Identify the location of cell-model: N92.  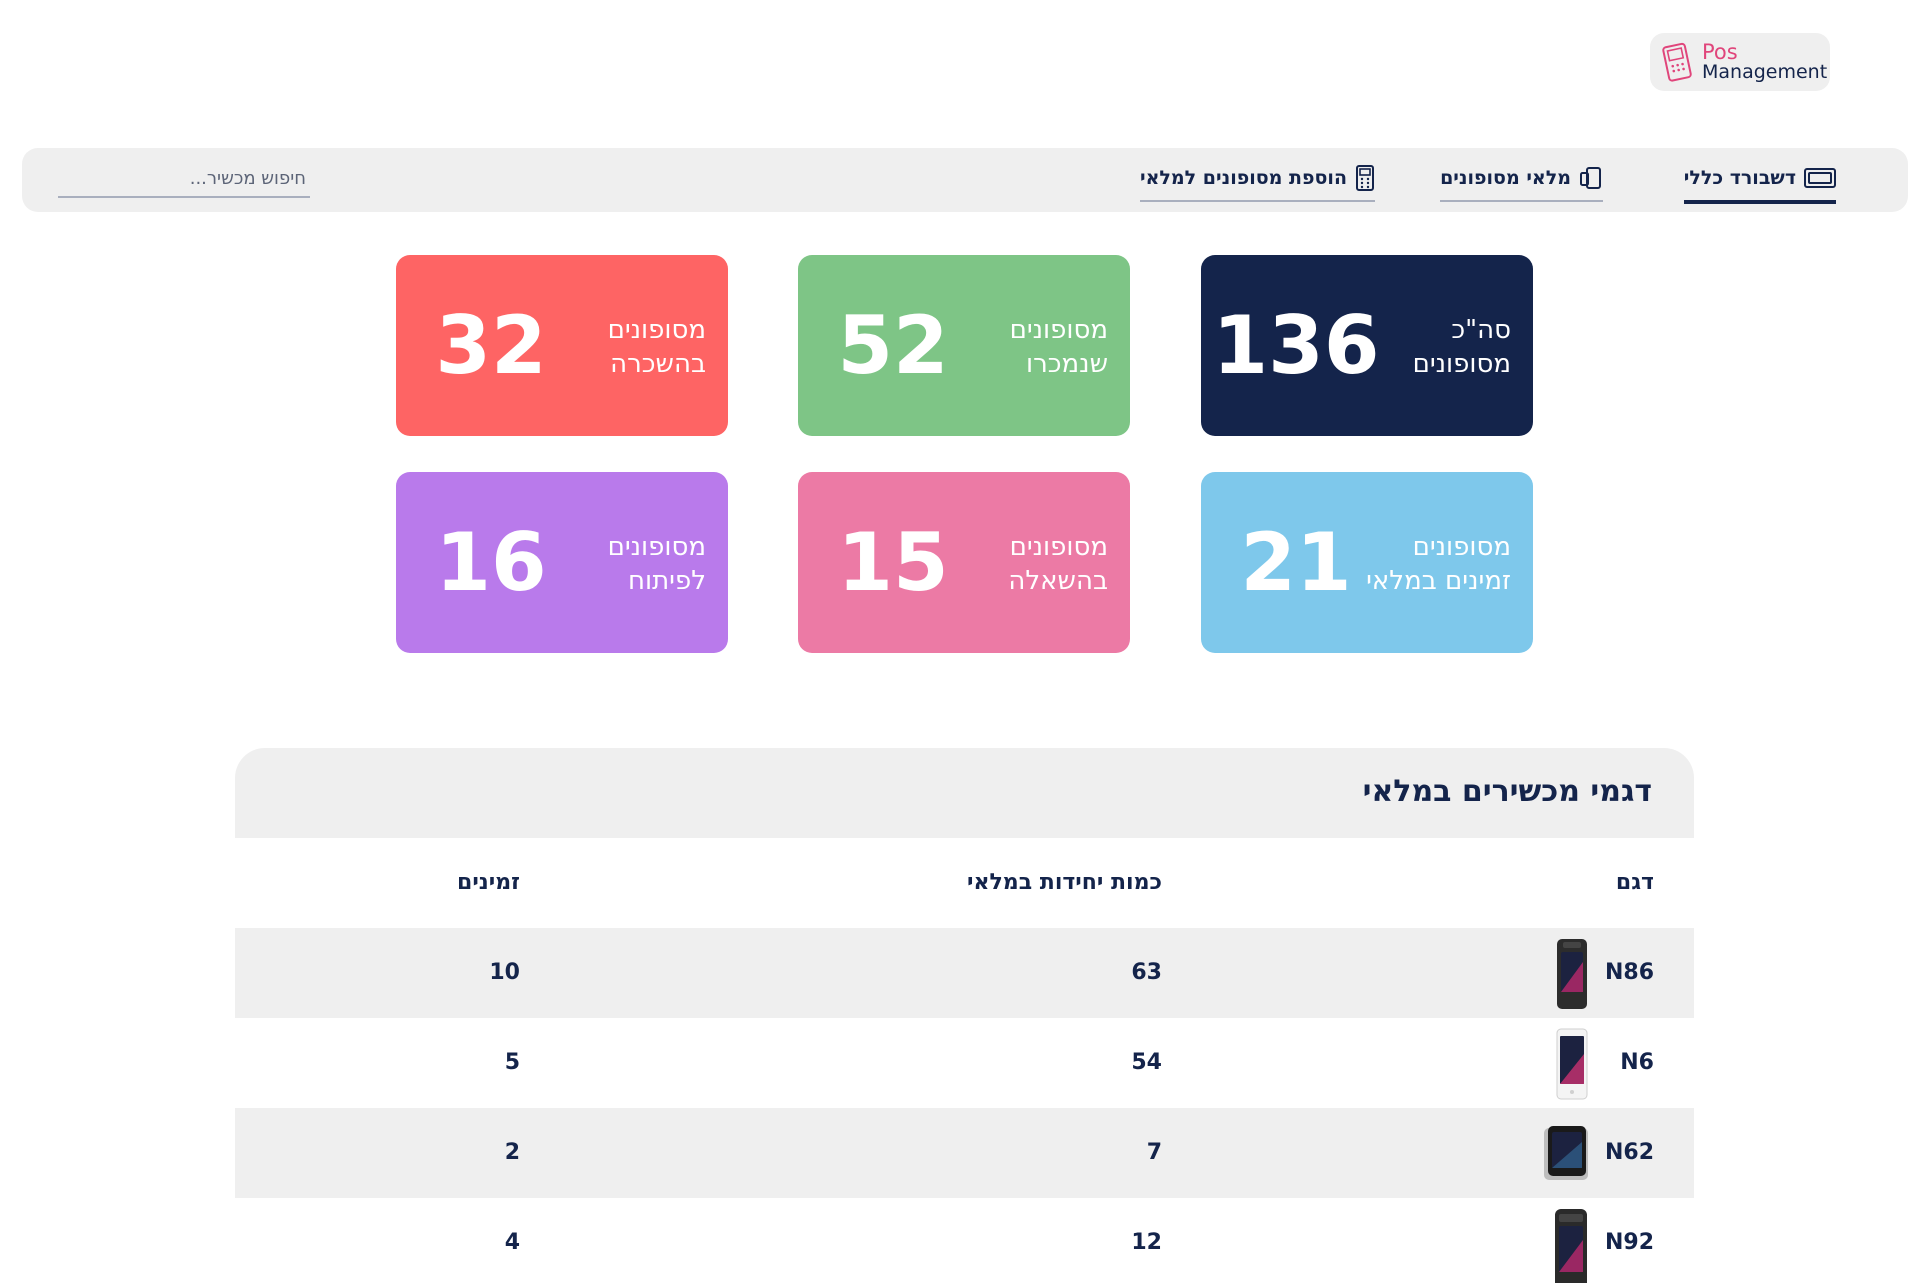
(1629, 1242).